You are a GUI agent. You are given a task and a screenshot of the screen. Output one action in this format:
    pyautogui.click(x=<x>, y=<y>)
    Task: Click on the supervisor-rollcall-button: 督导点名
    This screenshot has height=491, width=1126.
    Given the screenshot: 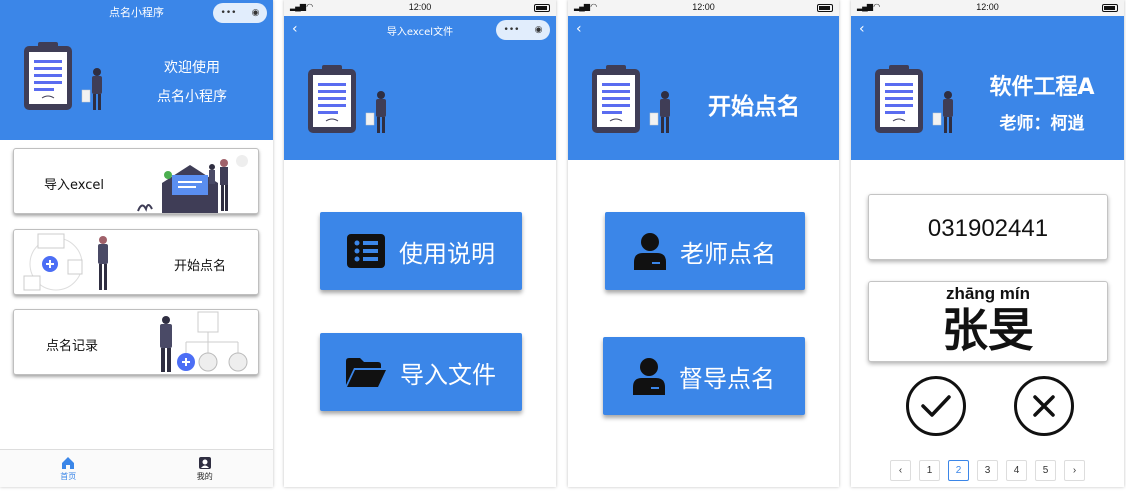 What is the action you would take?
    pyautogui.click(x=704, y=376)
    